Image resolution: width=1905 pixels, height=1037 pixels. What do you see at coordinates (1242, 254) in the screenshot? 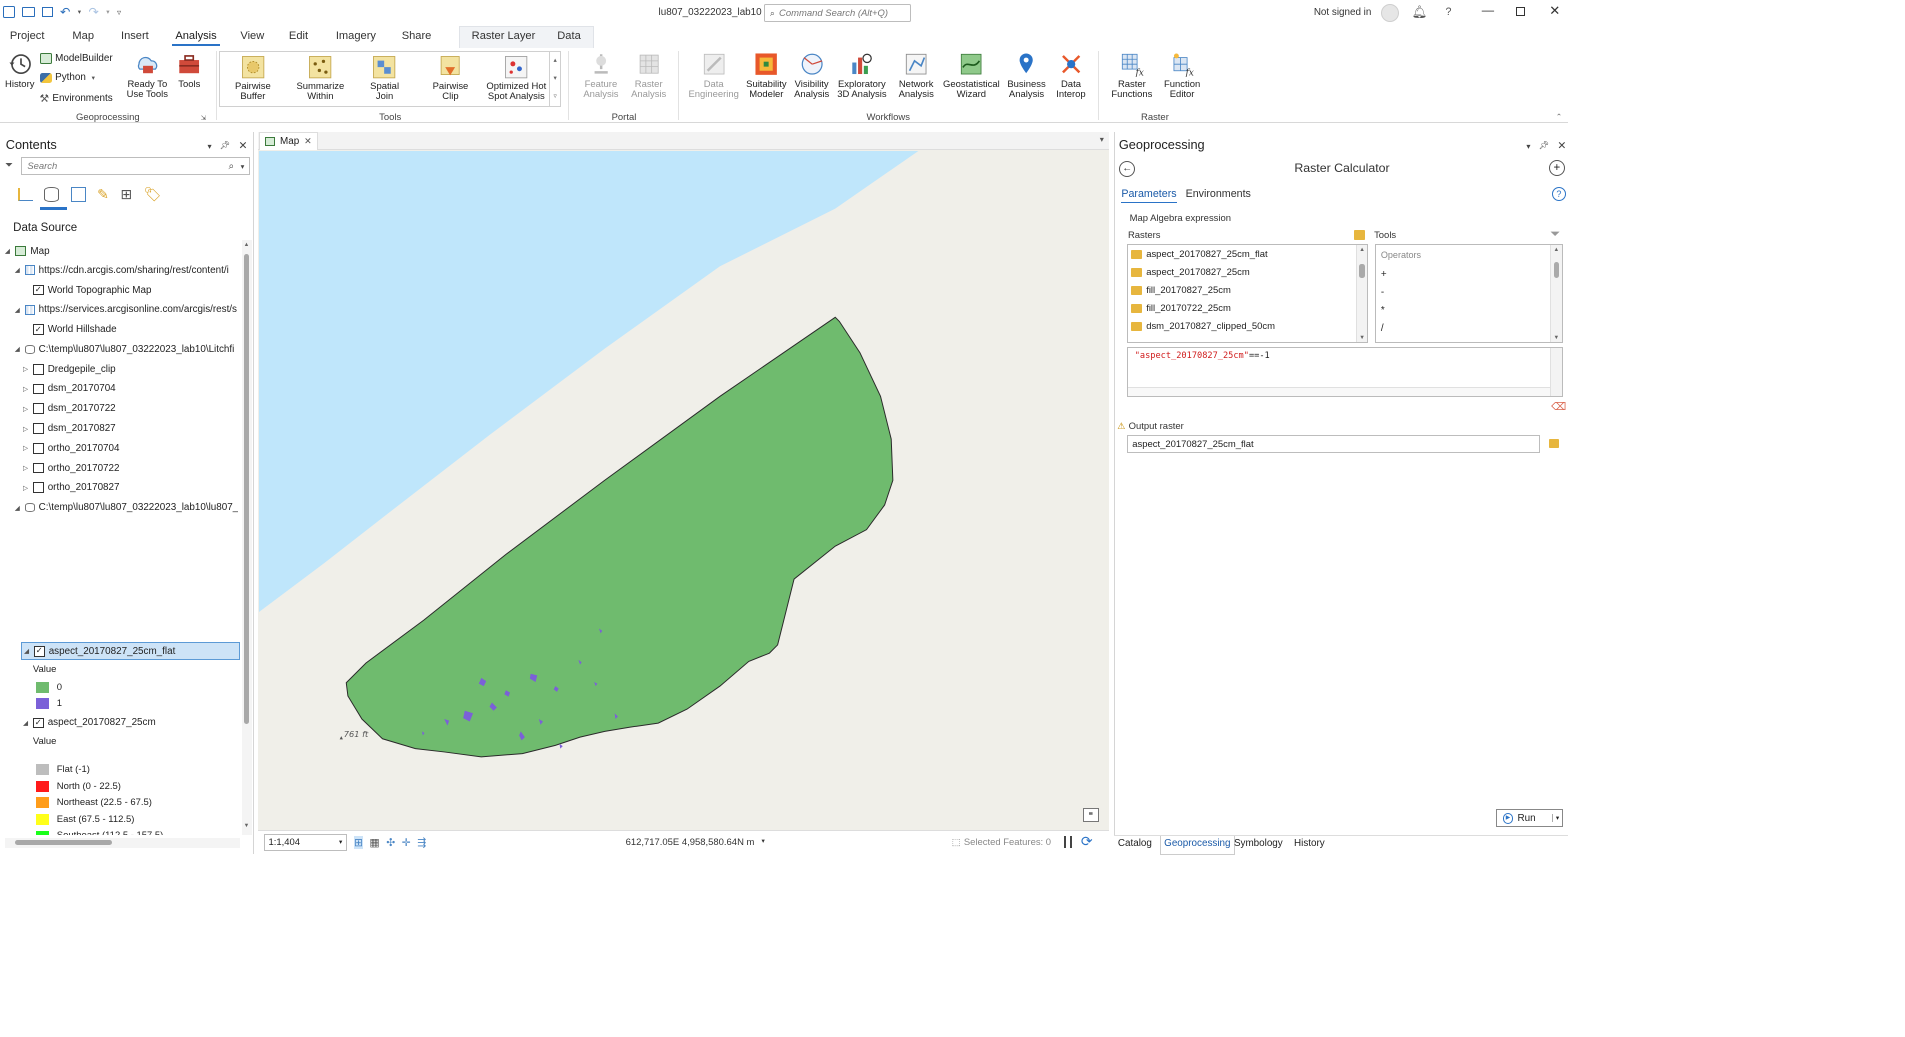
I see `raster-list-item: aspect_20170827_25cm_flat` at bounding box center [1242, 254].